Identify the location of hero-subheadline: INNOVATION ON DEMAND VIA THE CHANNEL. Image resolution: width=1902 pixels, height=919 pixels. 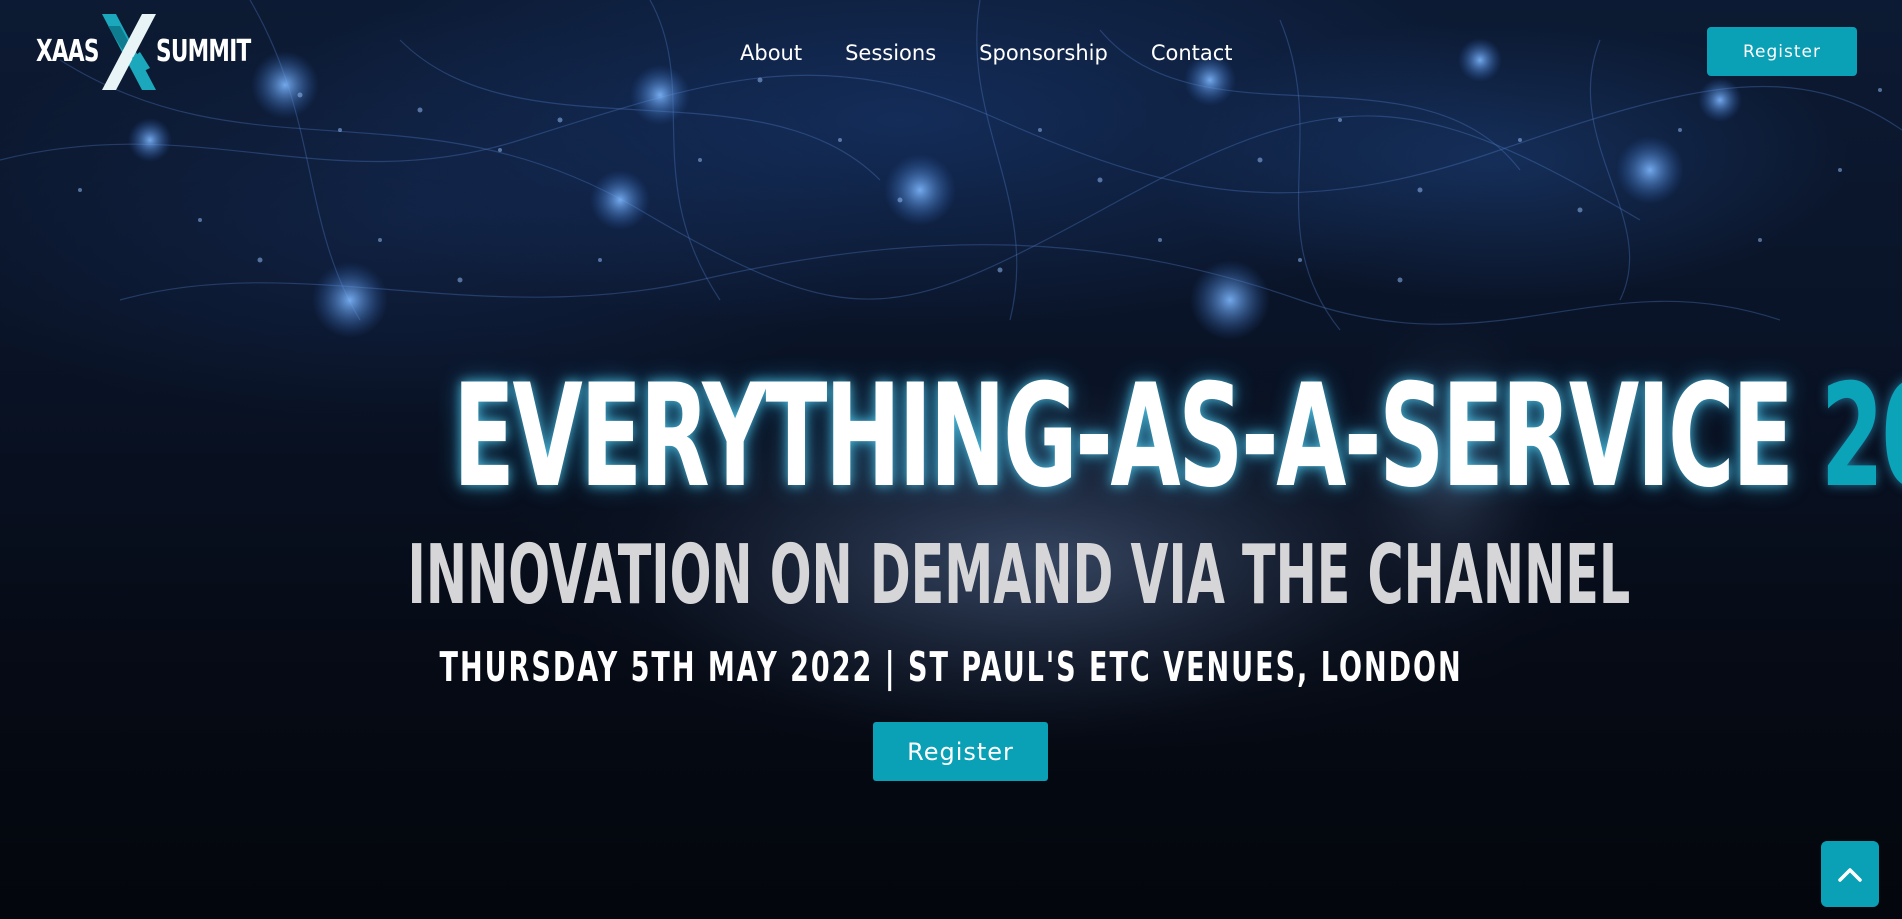
(951, 576).